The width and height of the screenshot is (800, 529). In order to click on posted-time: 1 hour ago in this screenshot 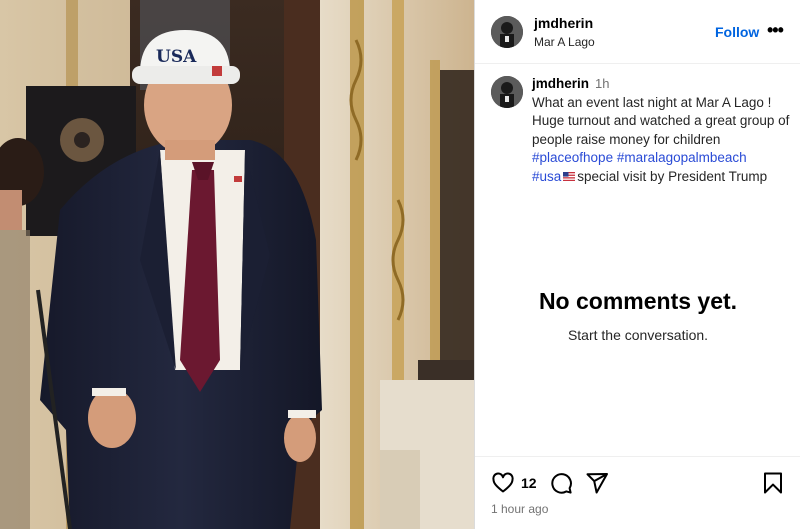, I will do `click(519, 509)`.